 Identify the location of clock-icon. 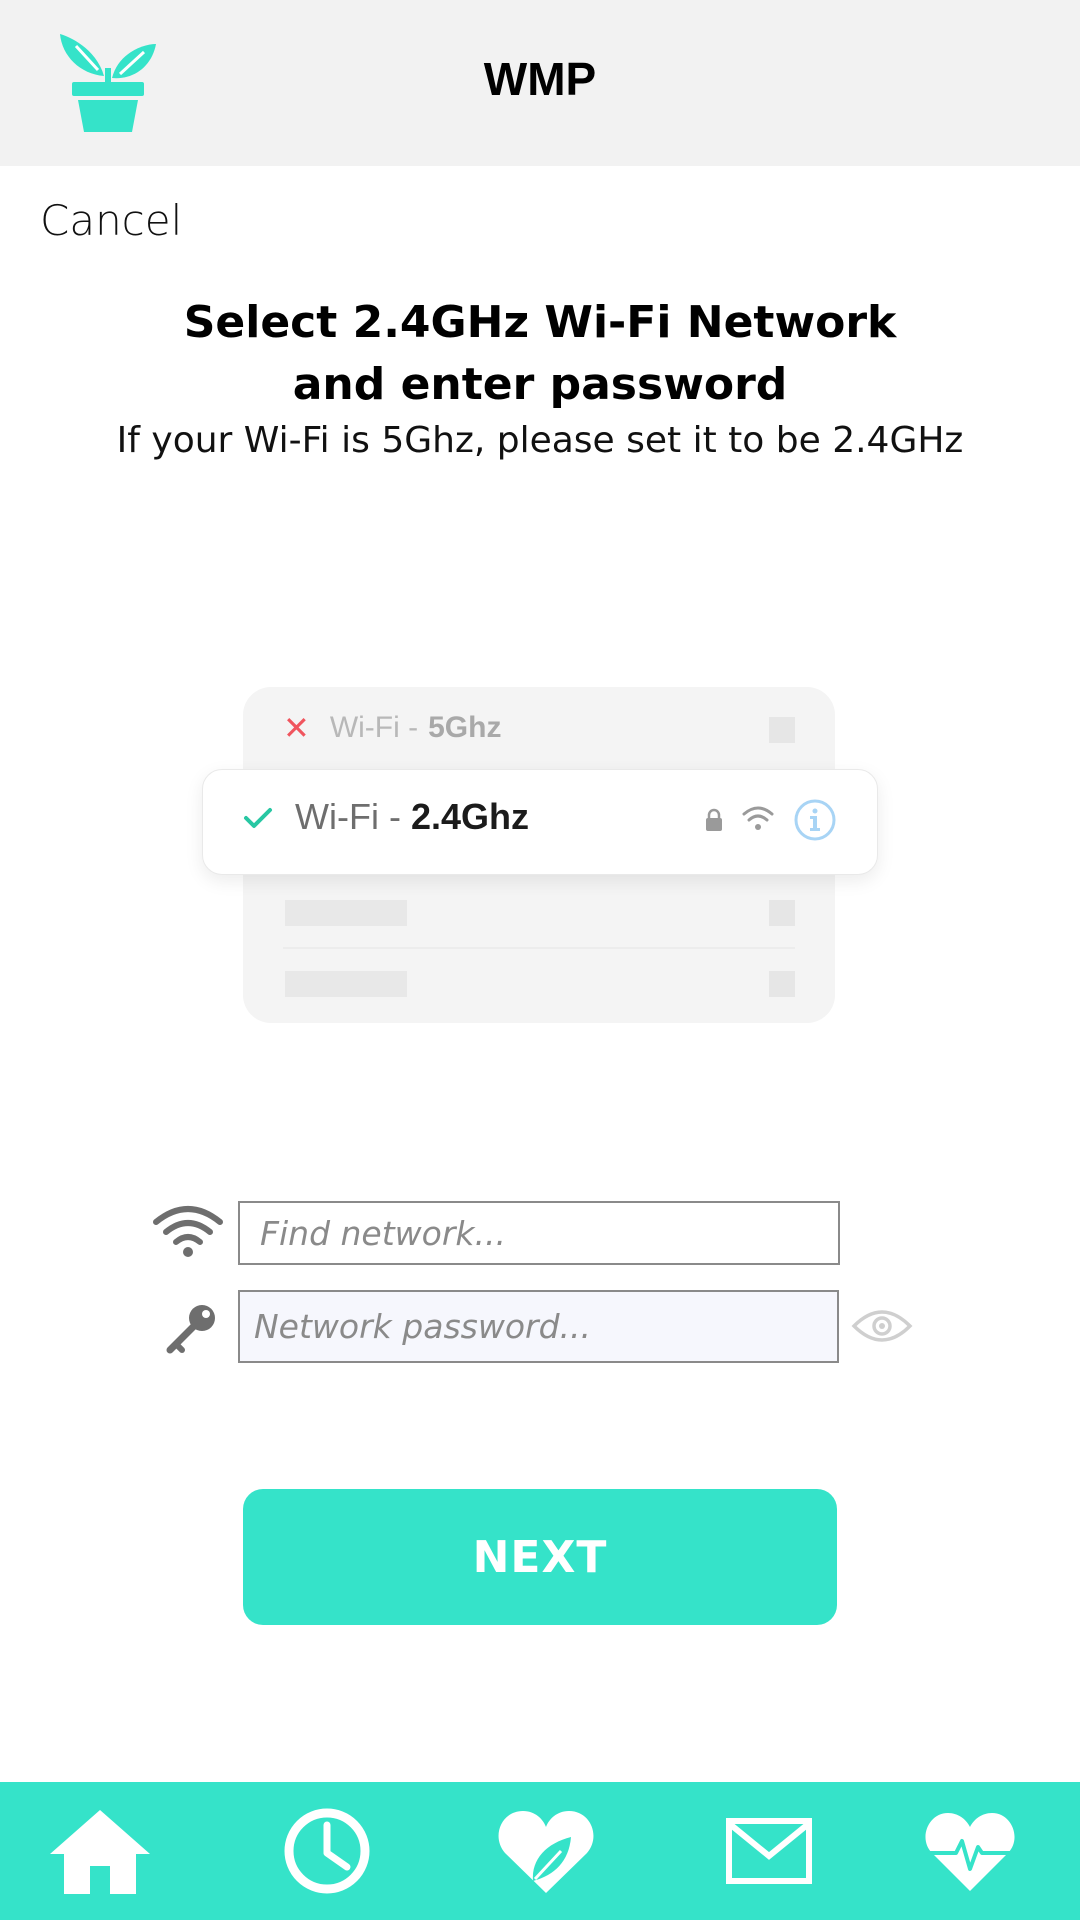
(327, 1851).